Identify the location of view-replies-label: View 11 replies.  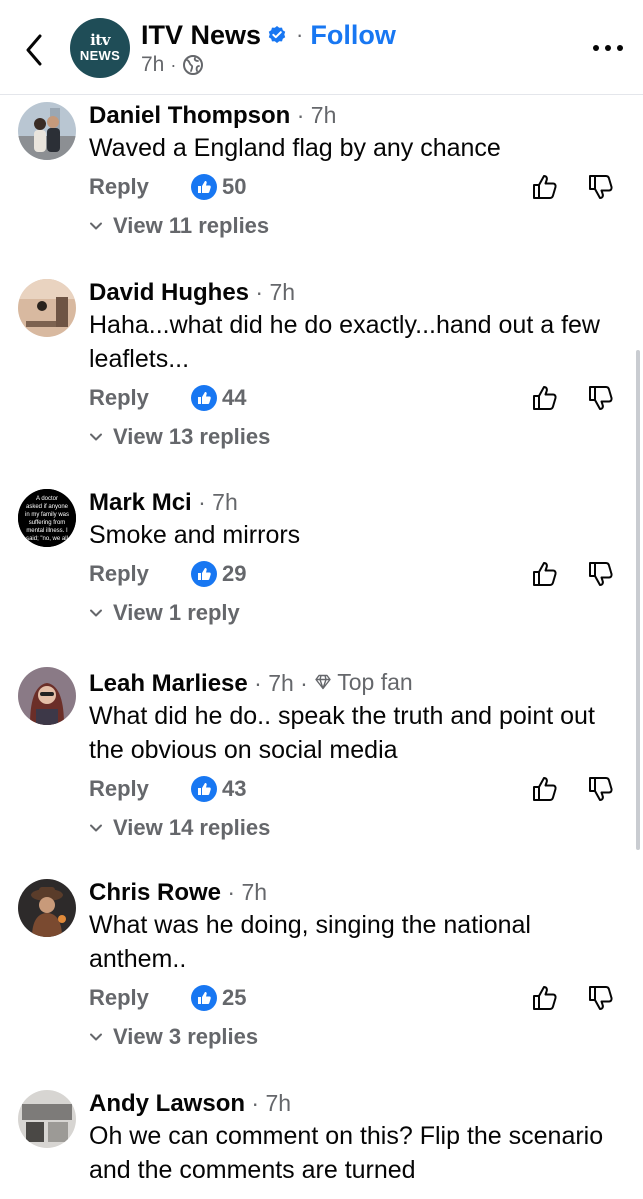
(191, 225).